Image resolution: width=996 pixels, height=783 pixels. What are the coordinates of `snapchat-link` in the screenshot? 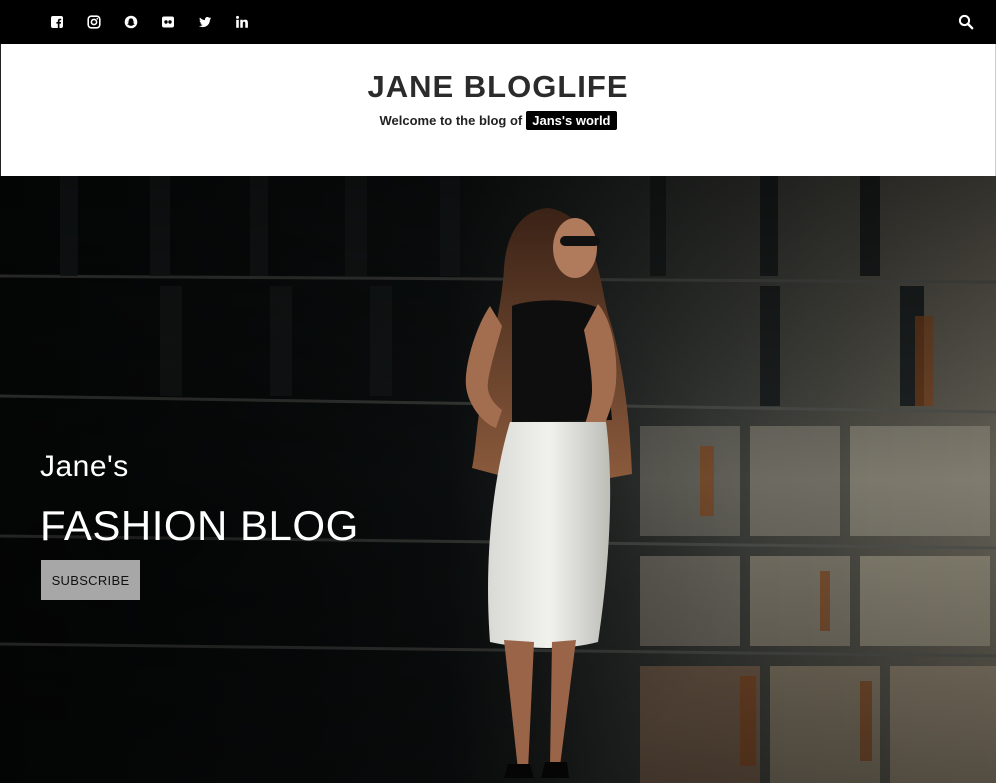 It's located at (130, 22).